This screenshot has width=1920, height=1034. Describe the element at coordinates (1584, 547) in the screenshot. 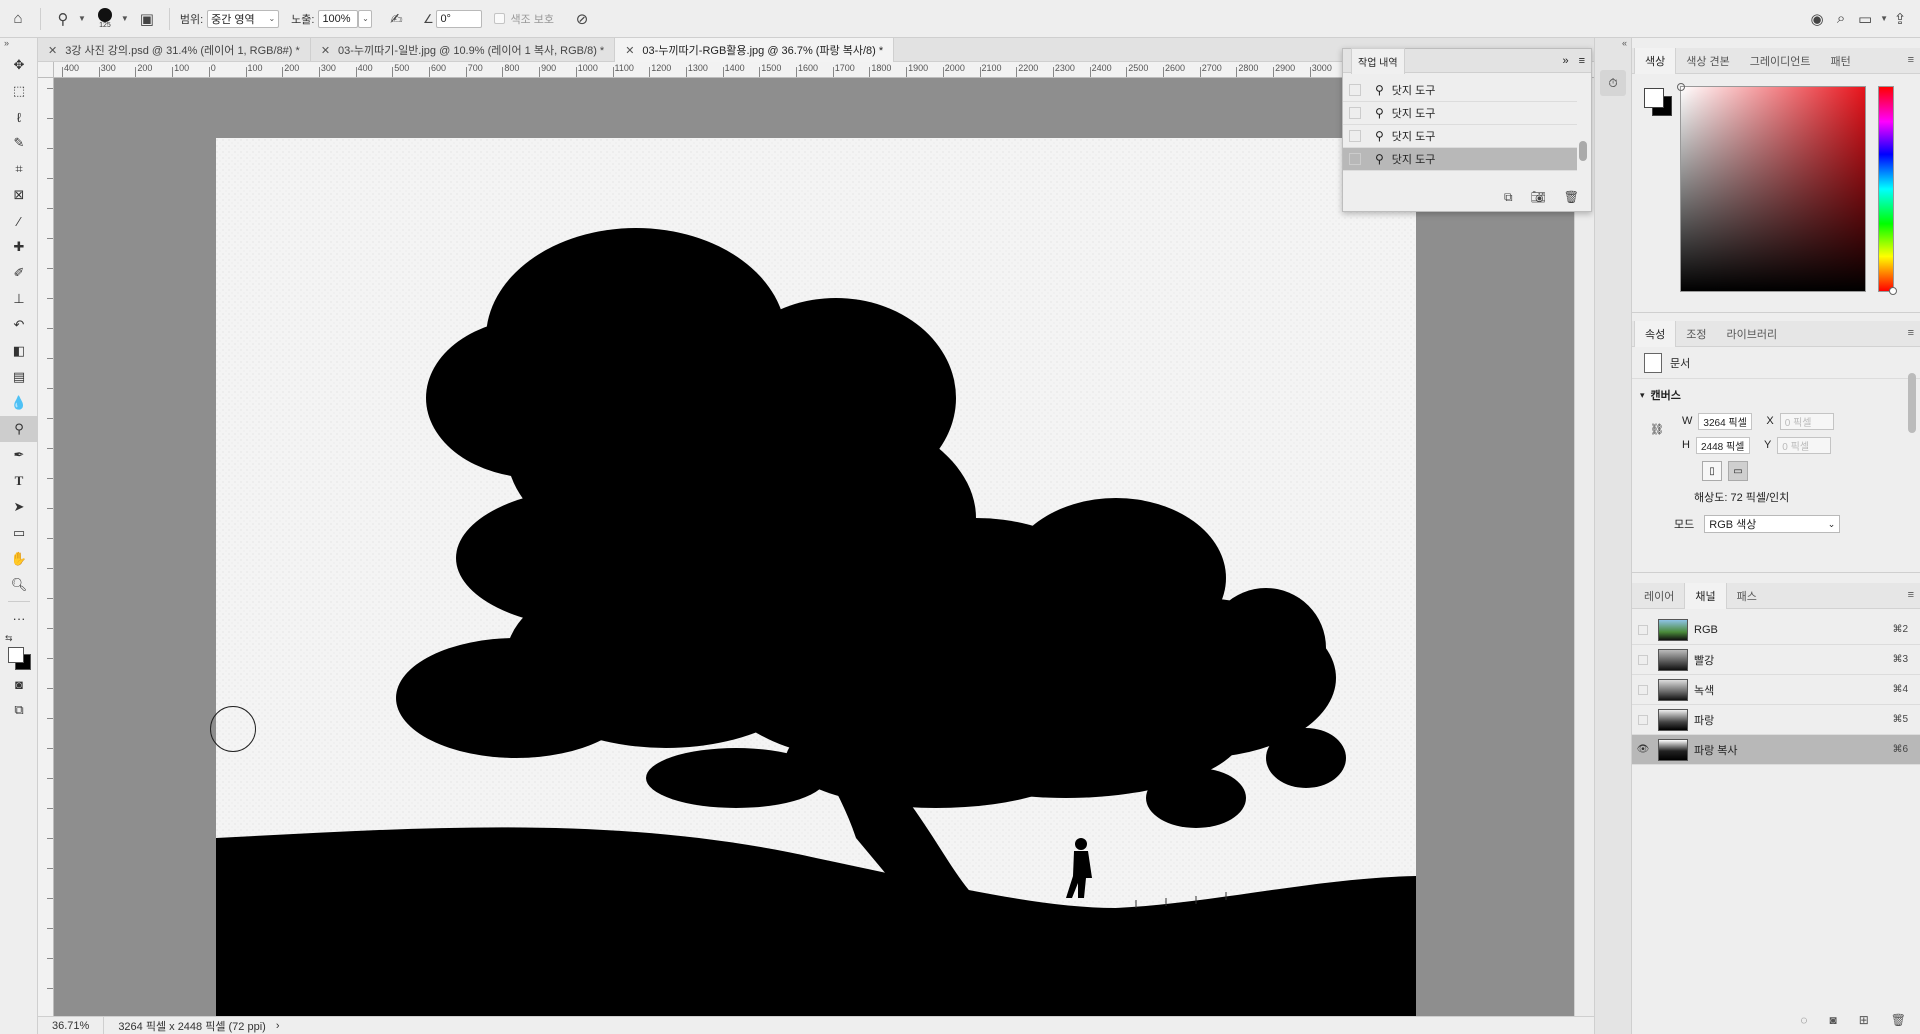

I see `scrollbar-vertical` at that location.